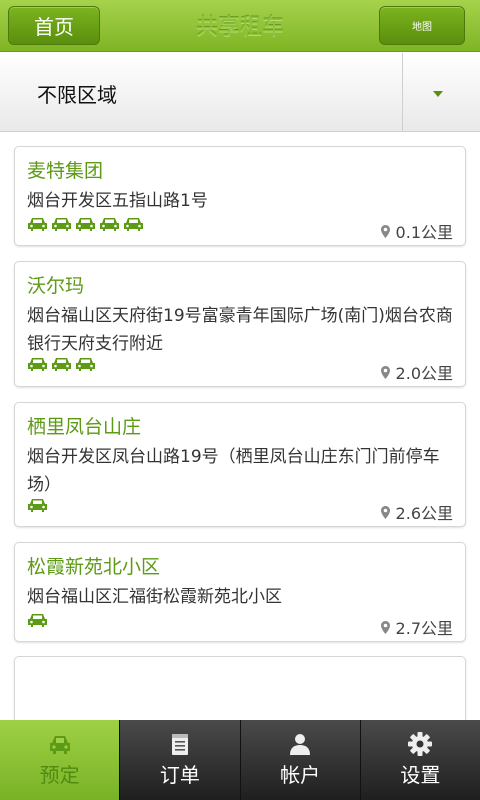  Describe the element at coordinates (154, 597) in the screenshot. I see `location-address: 烟台福山区汇福街松霞新苑北小区` at that location.